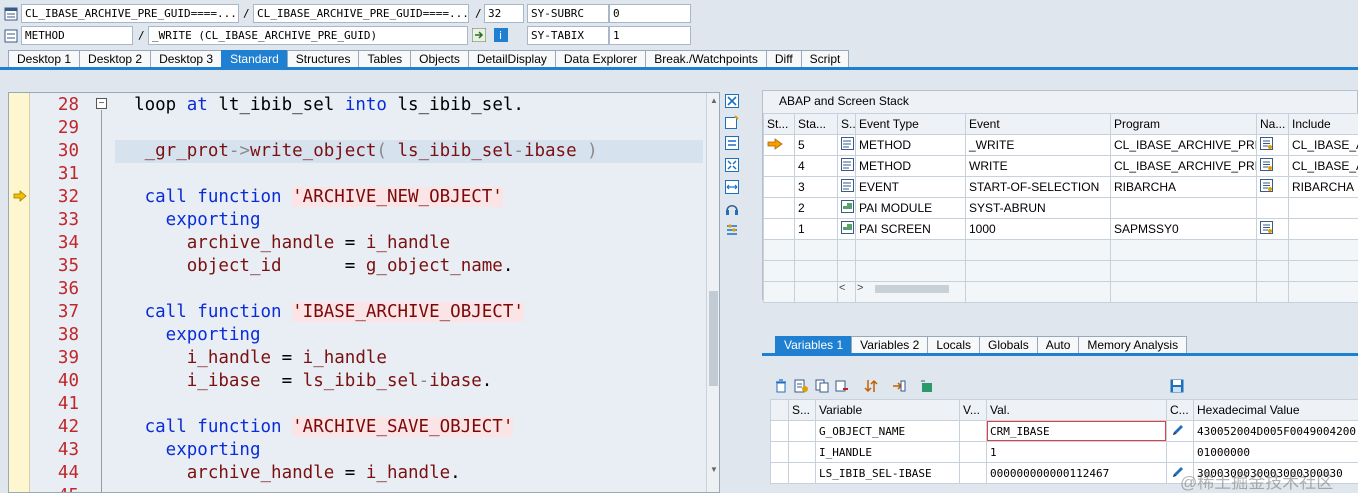 The width and height of the screenshot is (1358, 493). Describe the element at coordinates (899, 386) in the screenshot. I see `import-icon` at that location.